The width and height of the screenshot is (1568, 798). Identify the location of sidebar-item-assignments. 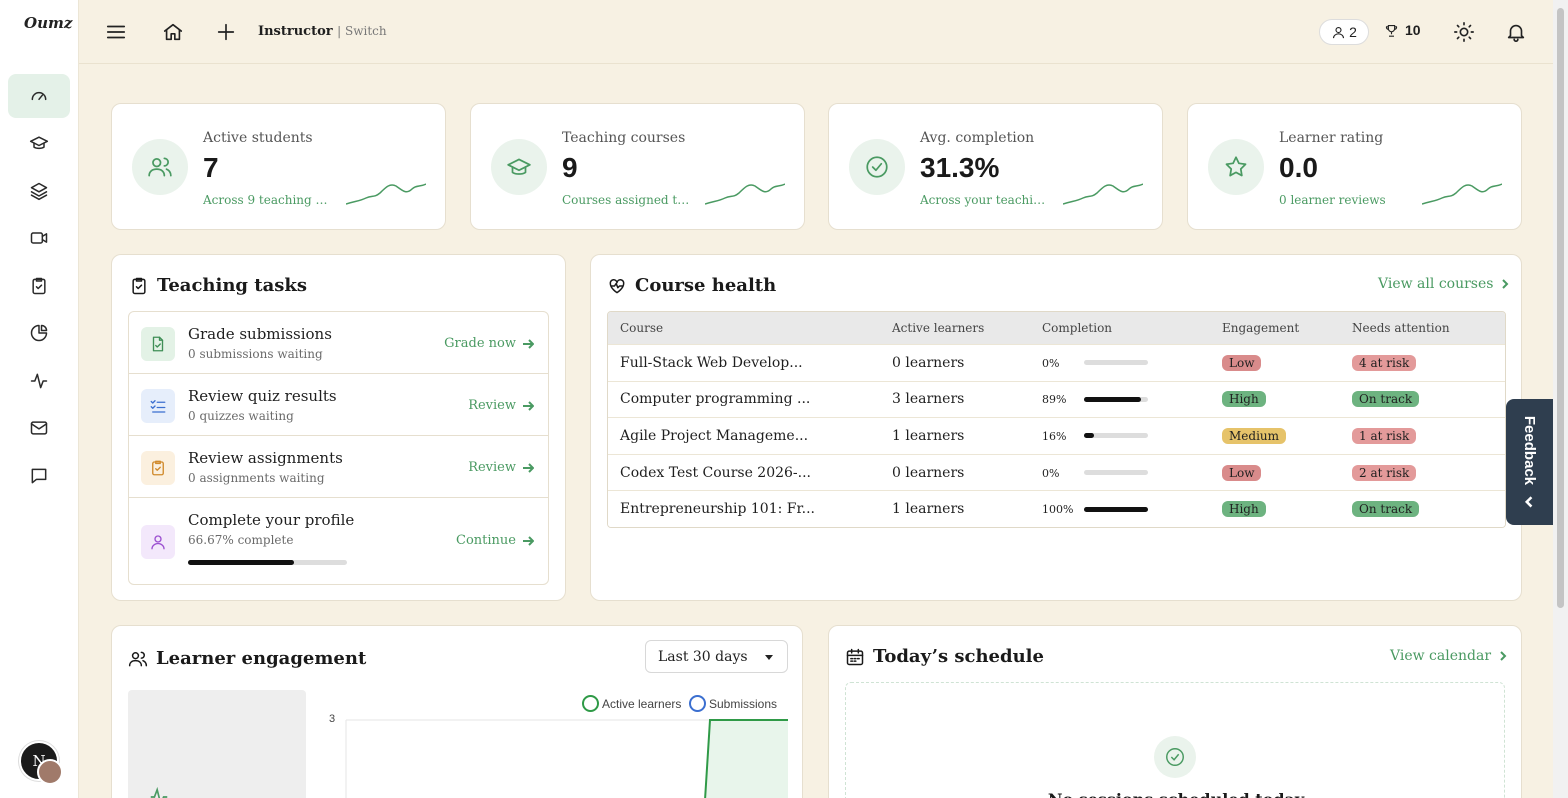
(39, 286).